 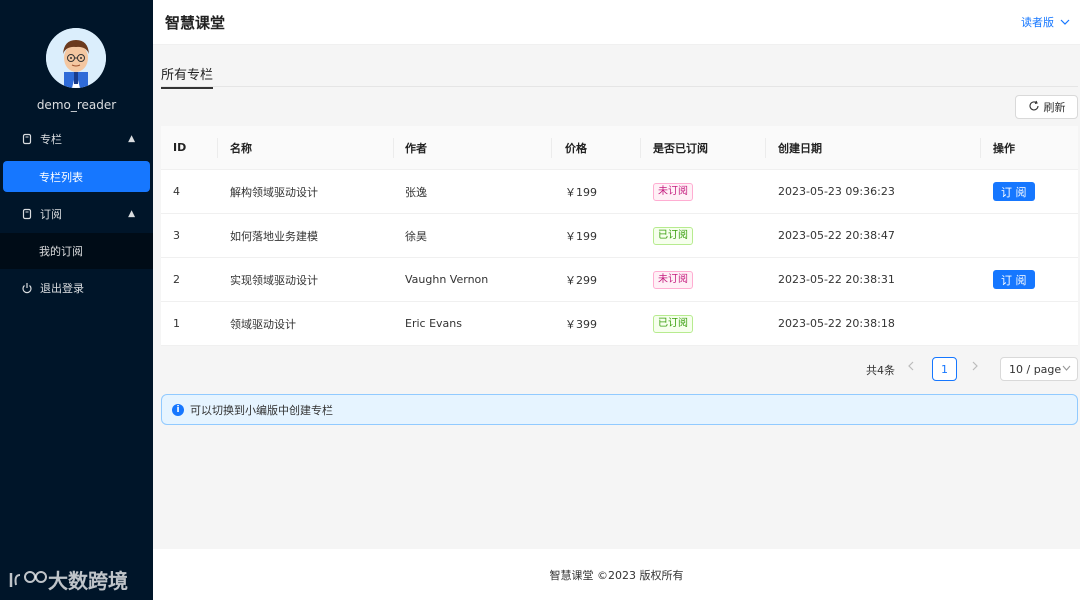 What do you see at coordinates (619, 409) in the screenshot?
I see `info-alert: i 可以切换到小编版中创建专栏` at bounding box center [619, 409].